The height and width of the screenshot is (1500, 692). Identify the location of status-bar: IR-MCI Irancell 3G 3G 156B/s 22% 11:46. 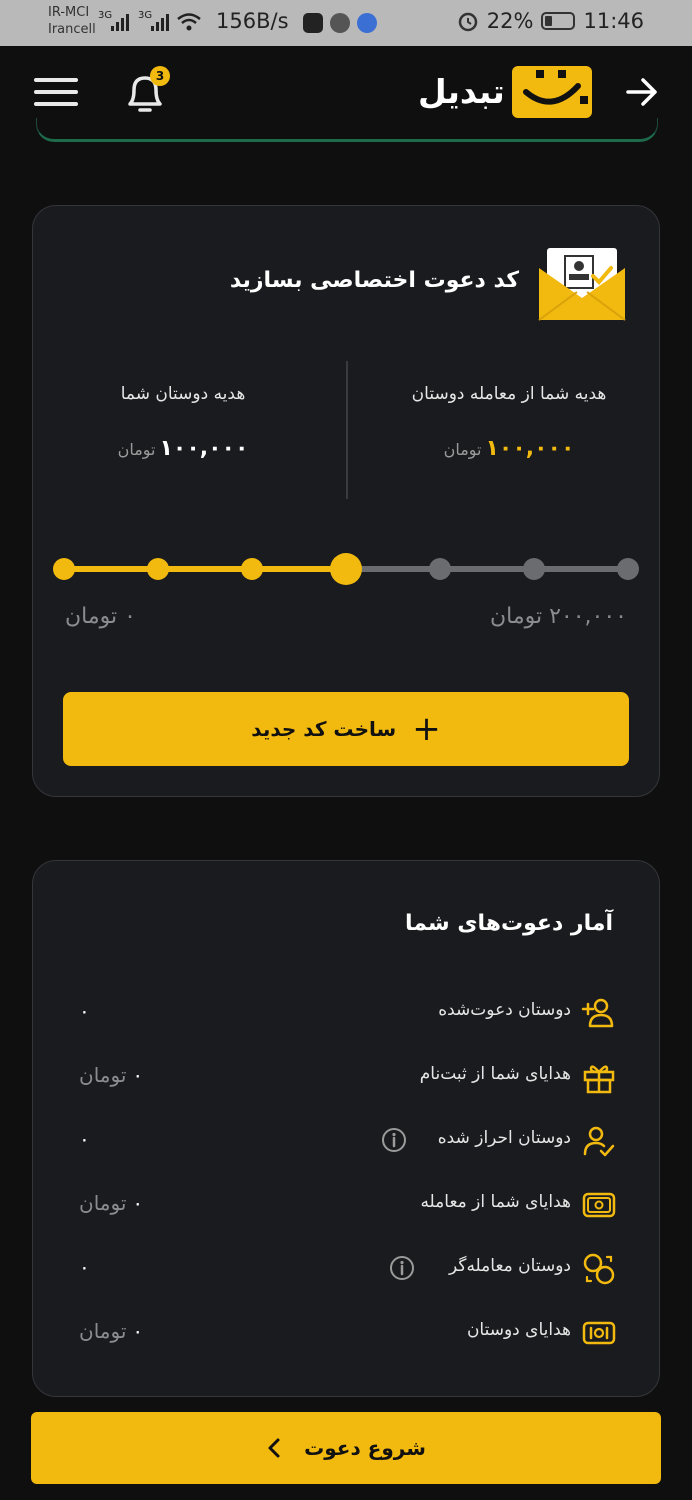
(346, 23).